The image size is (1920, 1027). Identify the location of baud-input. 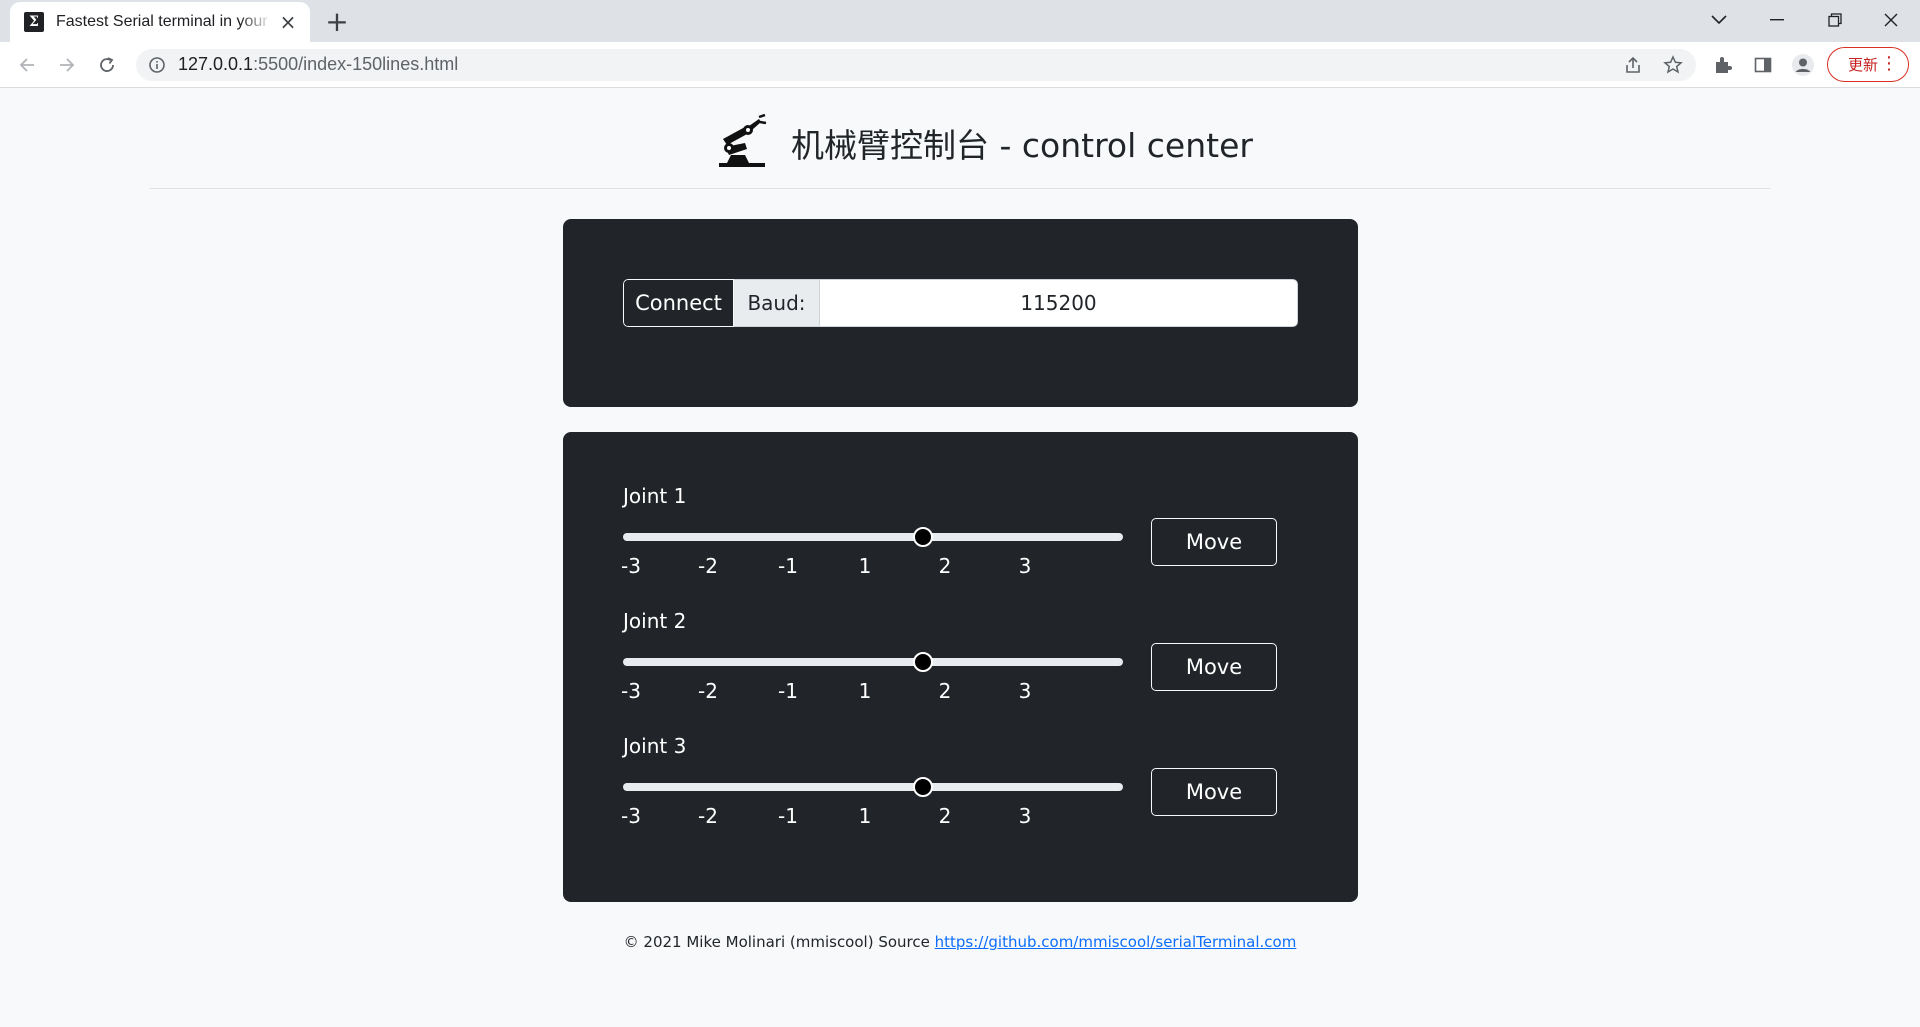
(1058, 303).